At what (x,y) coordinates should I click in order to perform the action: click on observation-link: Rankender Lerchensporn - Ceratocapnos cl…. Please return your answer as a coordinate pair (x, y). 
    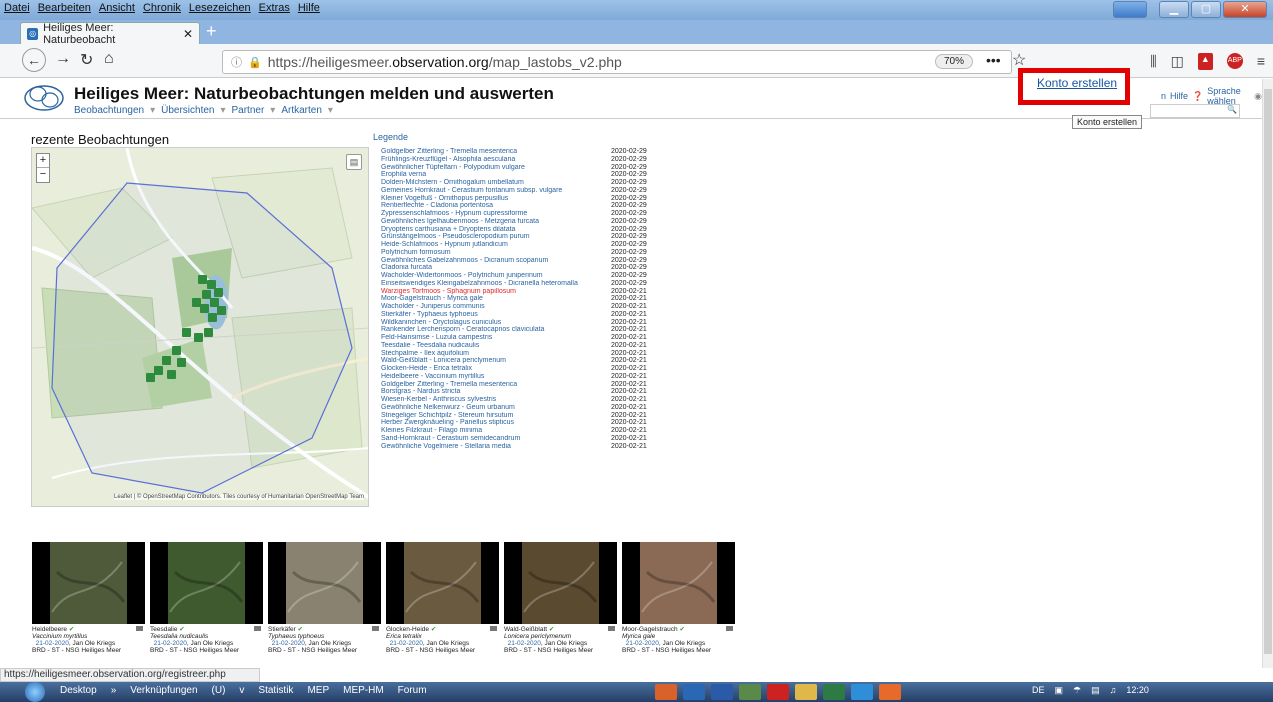
    Looking at the image, I should click on (496, 330).